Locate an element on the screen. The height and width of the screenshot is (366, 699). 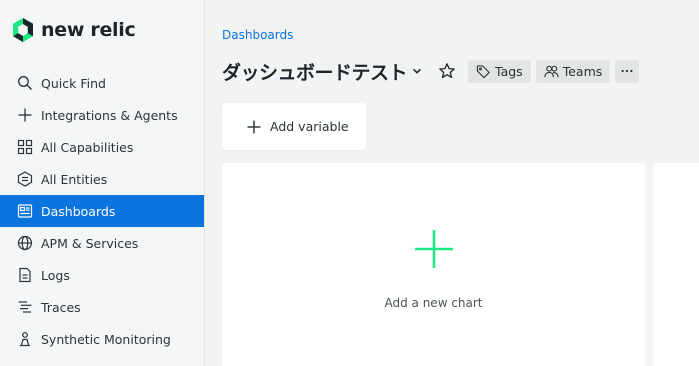
add-chart-plus-icon is located at coordinates (434, 249).